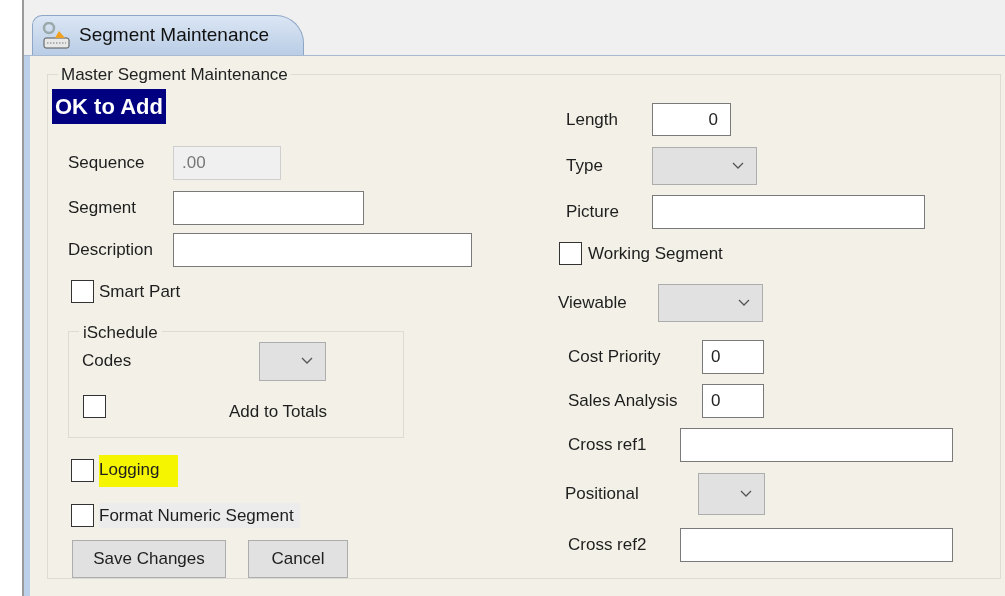 The width and height of the screenshot is (1005, 596). Describe the element at coordinates (109, 106) in the screenshot. I see `status-label: OK to Add` at that location.